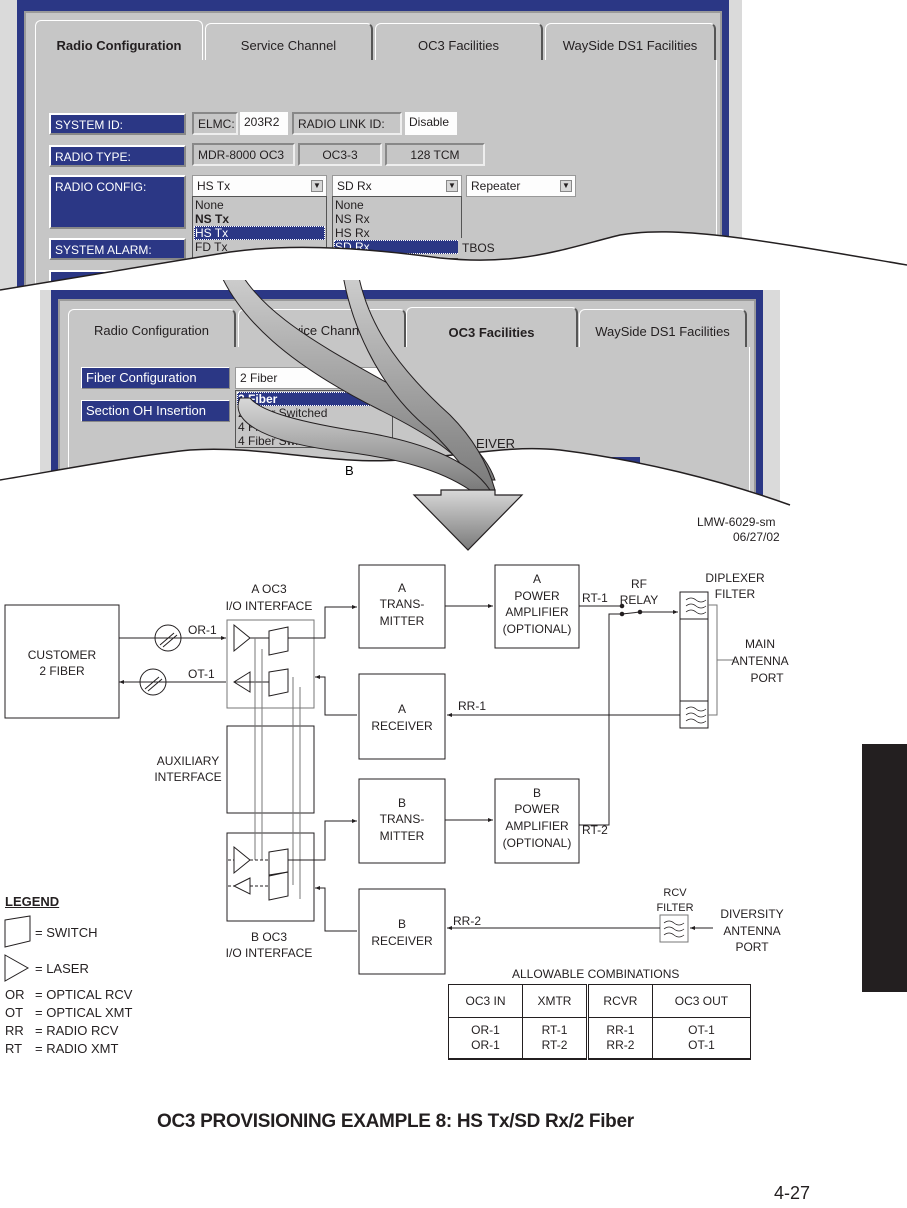 The image size is (907, 1208). I want to click on tx-config-value: HS Tx, so click(214, 186).